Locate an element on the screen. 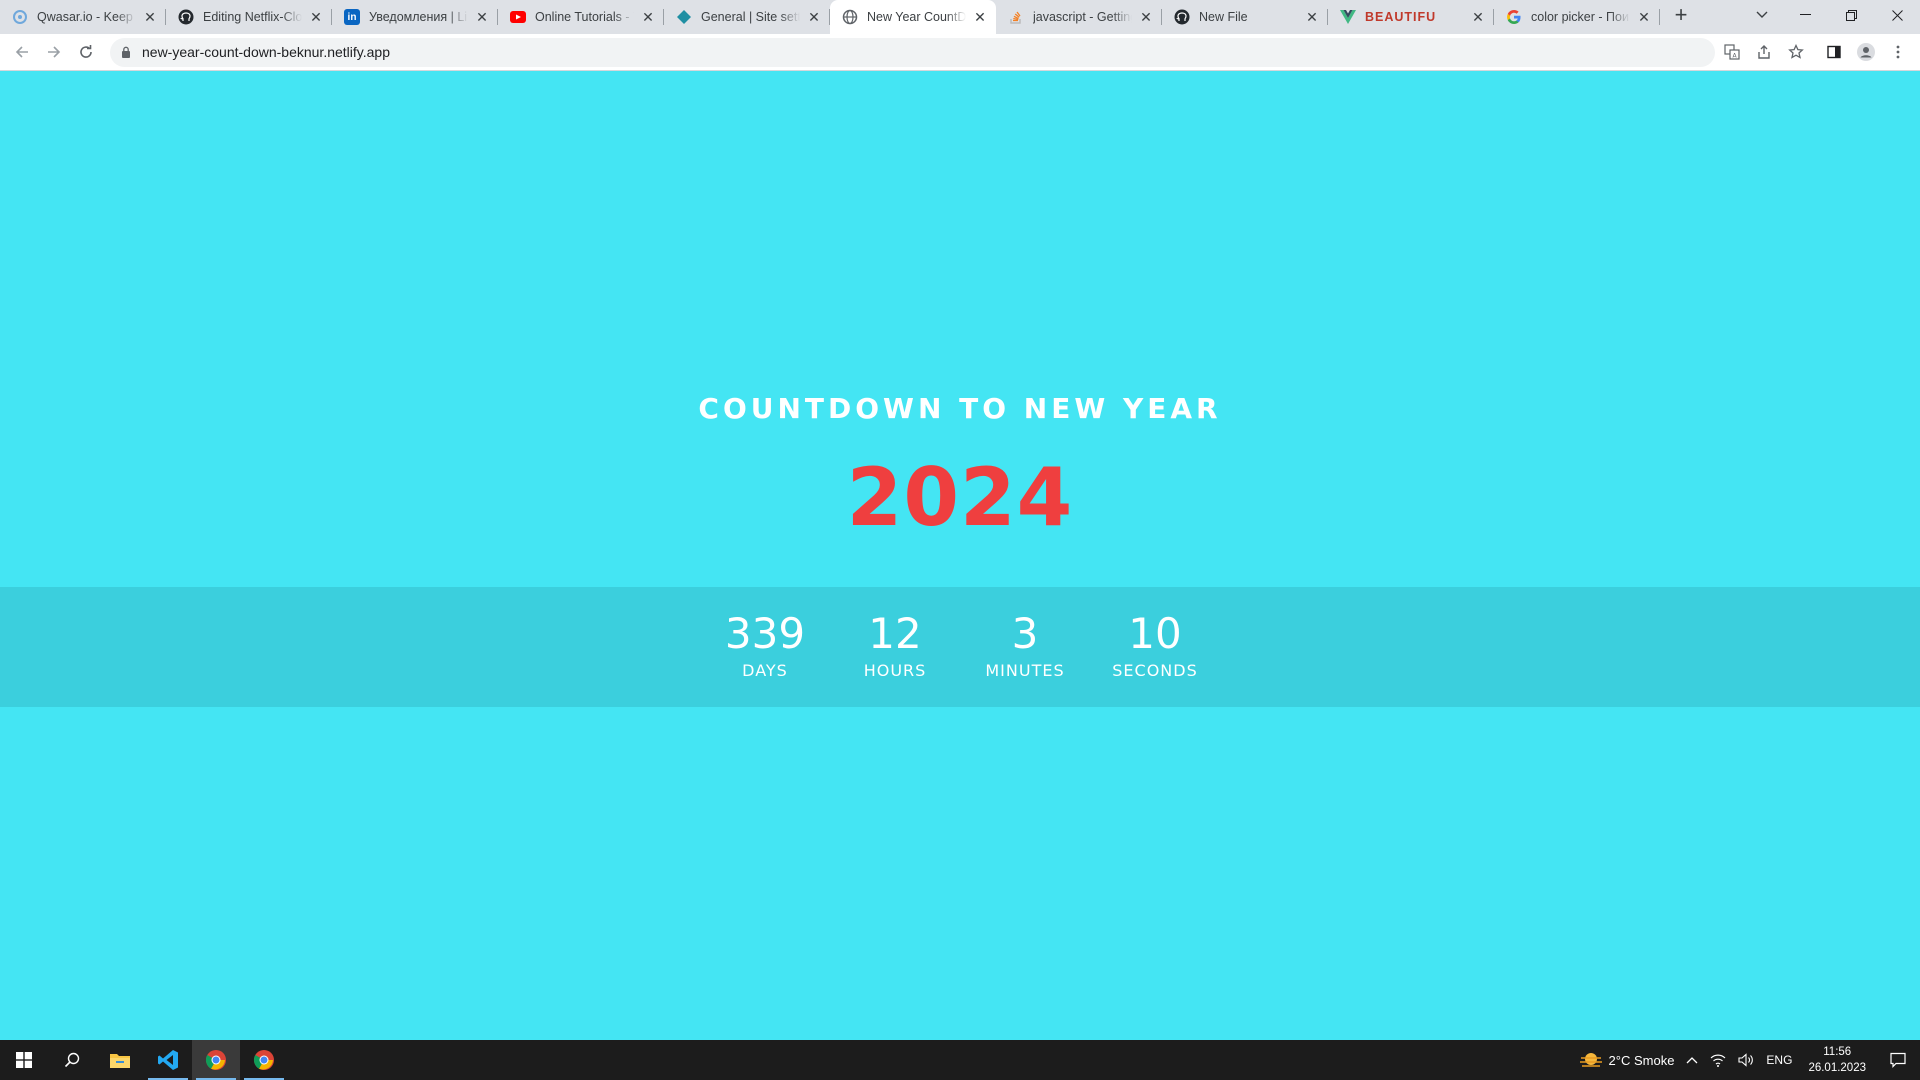 The height and width of the screenshot is (1080, 1920). tab-title: BEAUTIFU is located at coordinates (1401, 17).